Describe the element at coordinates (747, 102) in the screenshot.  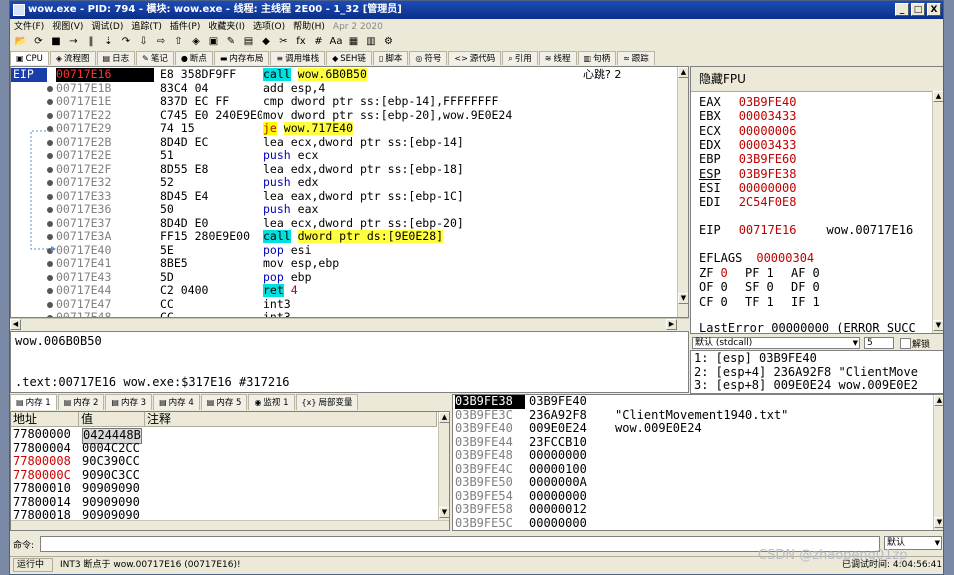
I see `register-eax: EAX 03B9FE40` at that location.